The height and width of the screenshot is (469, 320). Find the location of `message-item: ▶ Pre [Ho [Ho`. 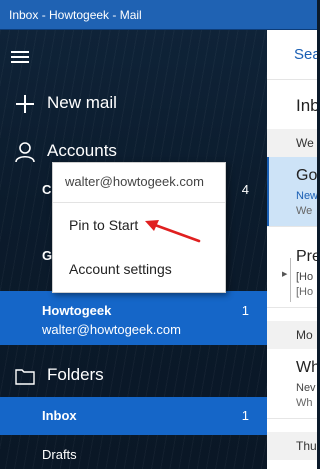

message-item: ▶ Pre [Ho [Ho is located at coordinates (292, 273).